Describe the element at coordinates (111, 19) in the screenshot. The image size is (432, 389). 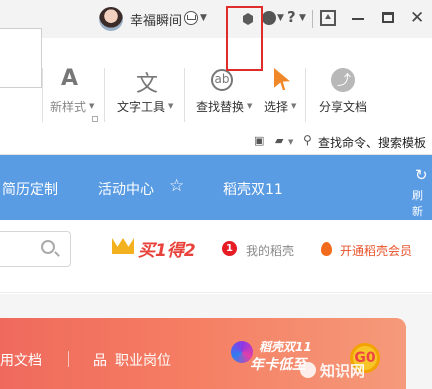
I see `avatar` at that location.